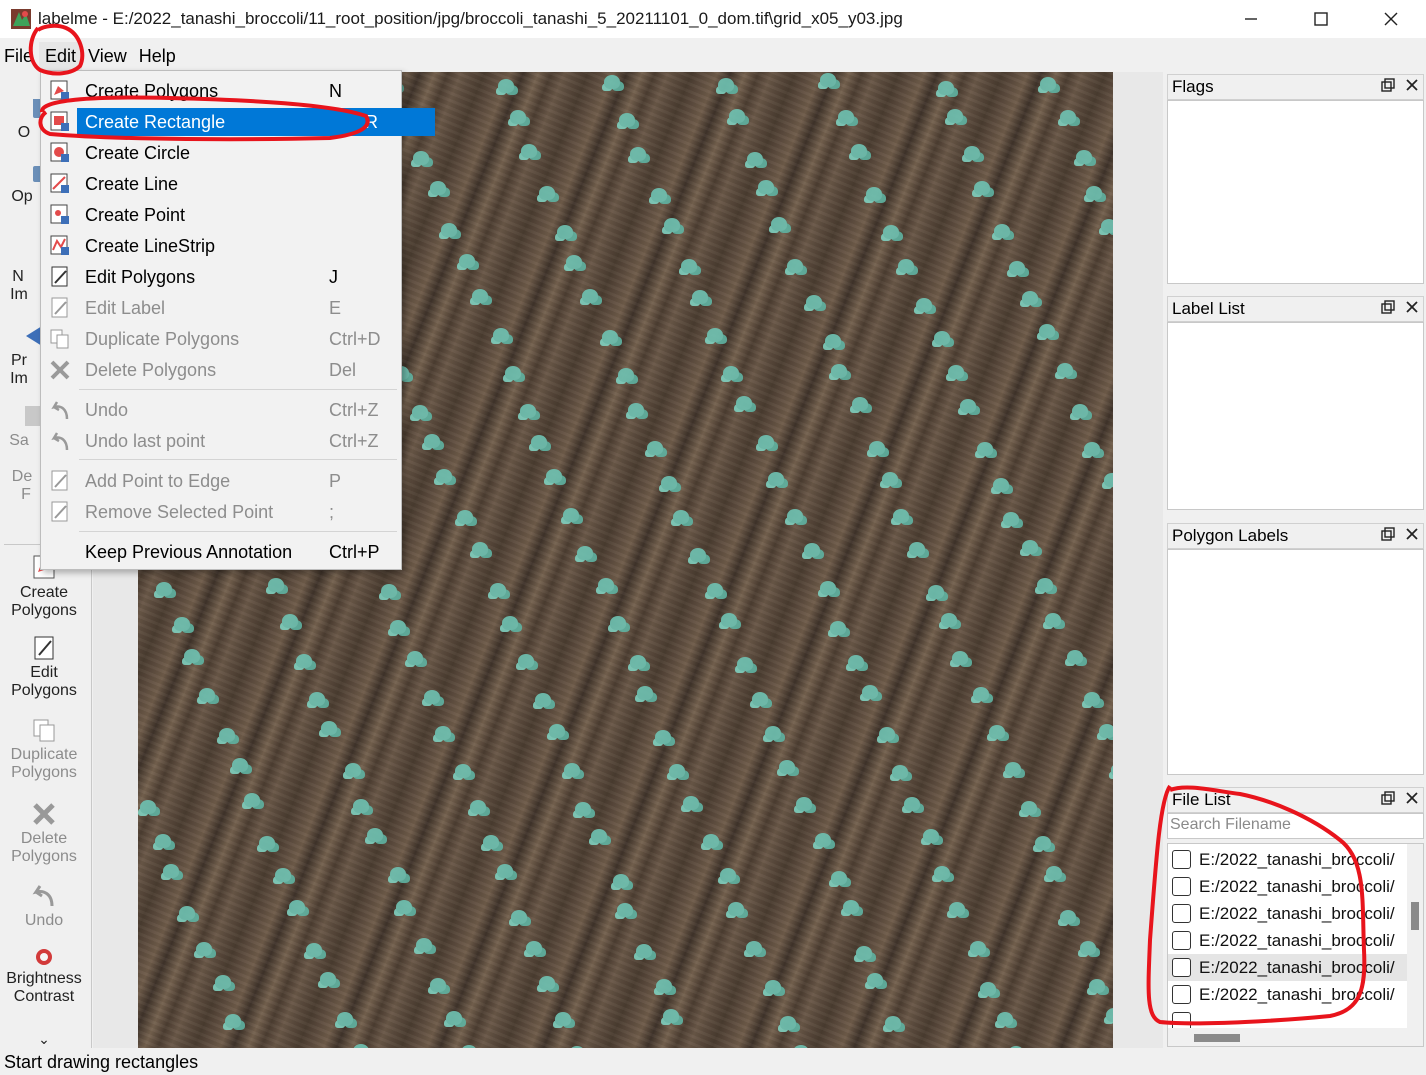  I want to click on menu-item-delete-polygons: Delete Polygons Del, so click(221, 370).